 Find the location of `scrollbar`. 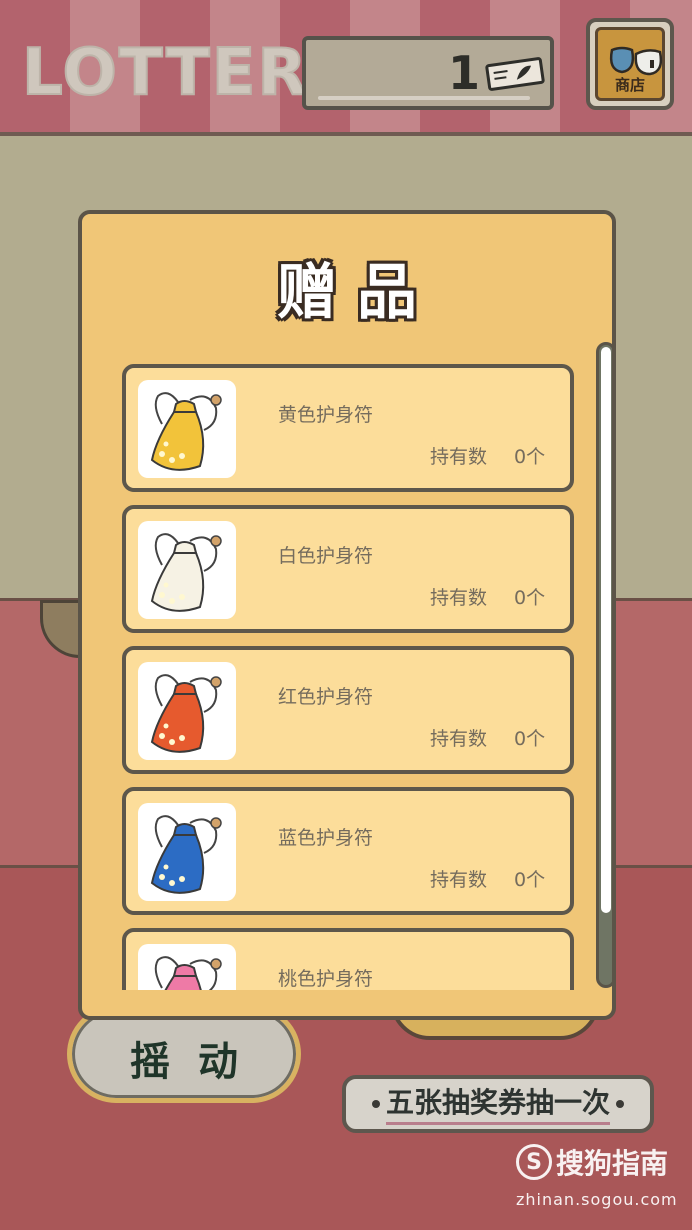

scrollbar is located at coordinates (604, 665).